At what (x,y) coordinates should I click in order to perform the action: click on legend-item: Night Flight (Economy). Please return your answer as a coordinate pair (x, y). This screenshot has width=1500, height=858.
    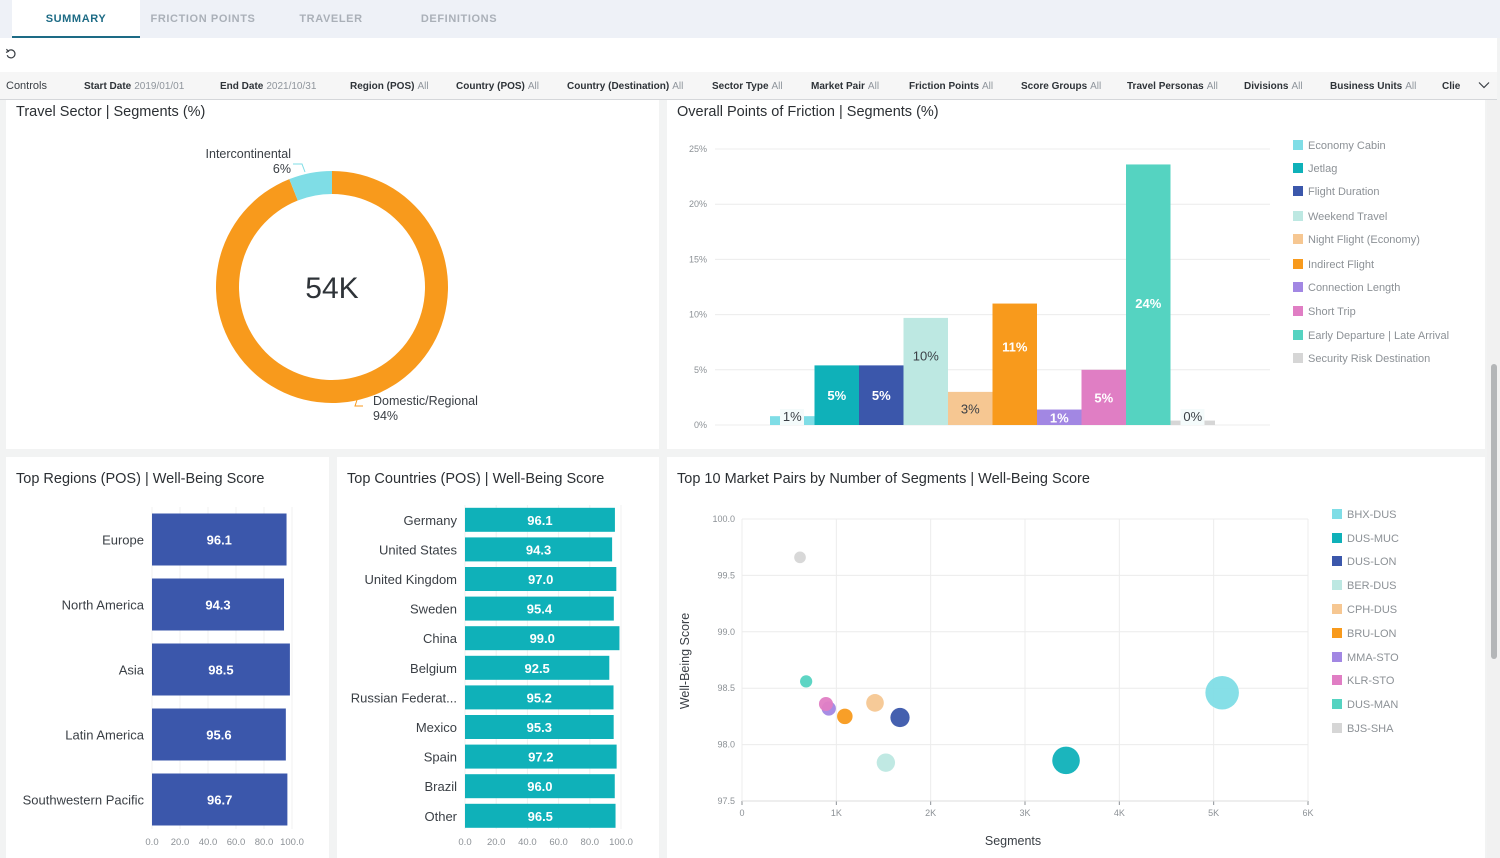
    Looking at the image, I should click on (1356, 240).